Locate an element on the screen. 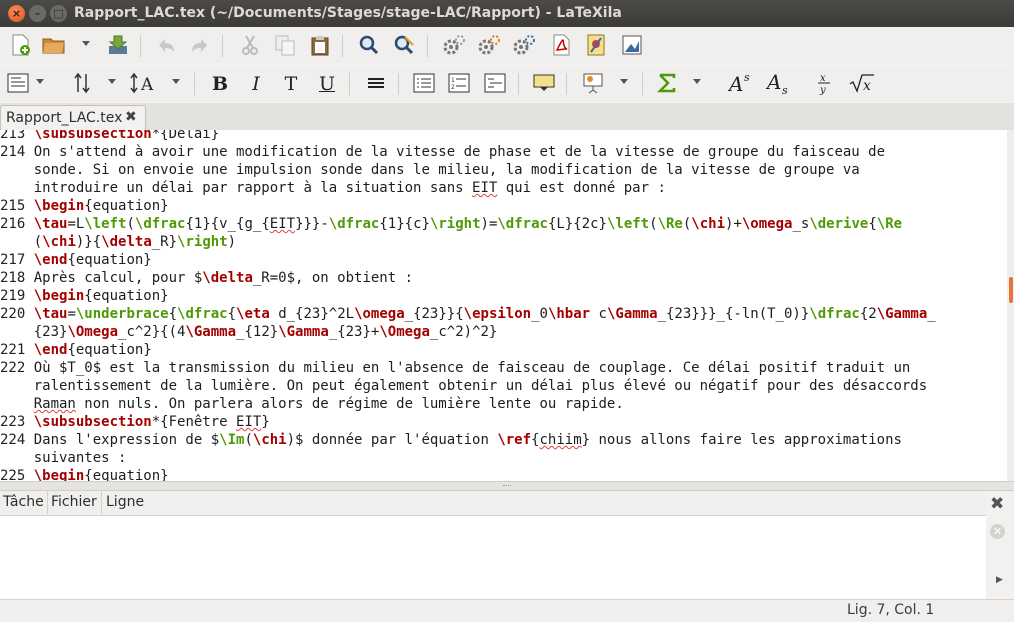 This screenshot has height=622, width=1014. bold-button: B is located at coordinates (220, 84).